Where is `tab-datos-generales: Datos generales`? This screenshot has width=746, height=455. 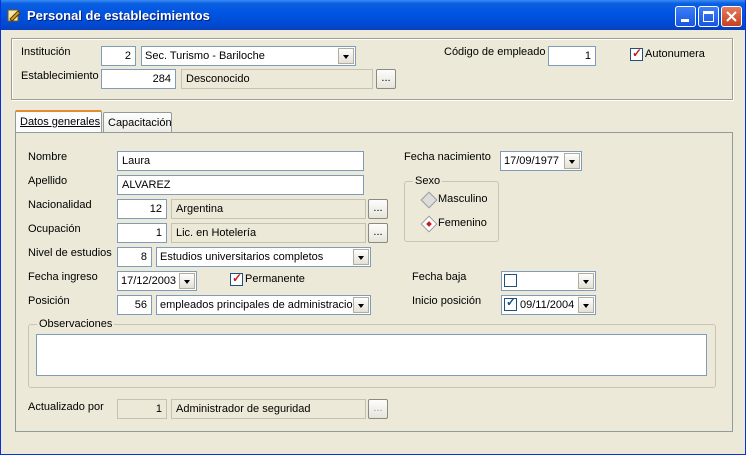
tab-datos-generales: Datos generales is located at coordinates (58, 121).